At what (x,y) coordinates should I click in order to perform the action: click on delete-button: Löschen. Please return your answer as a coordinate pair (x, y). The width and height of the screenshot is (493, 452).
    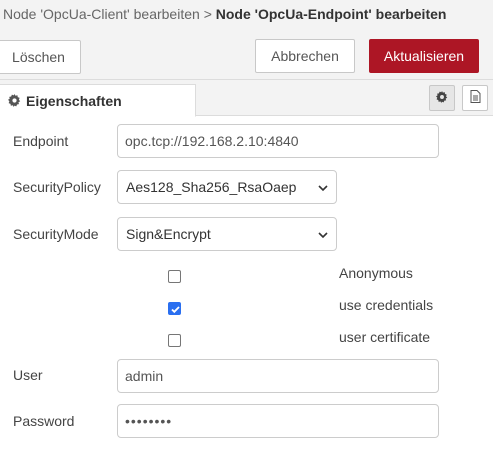
    Looking at the image, I should click on (40, 57).